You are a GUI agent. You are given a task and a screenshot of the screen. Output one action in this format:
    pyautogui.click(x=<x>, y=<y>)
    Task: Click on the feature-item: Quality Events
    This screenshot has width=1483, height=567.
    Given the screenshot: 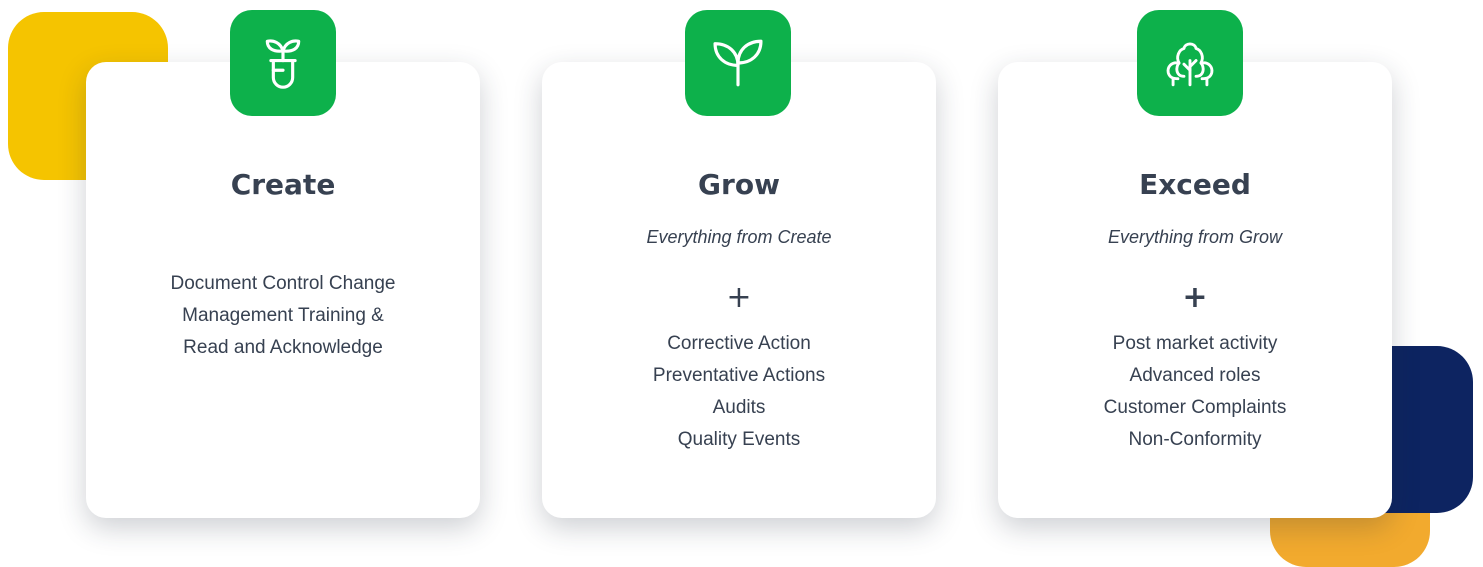 What is the action you would take?
    pyautogui.click(x=739, y=439)
    